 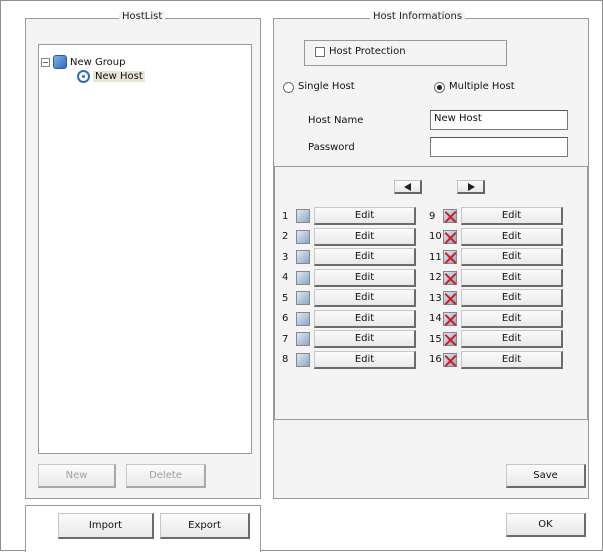 I want to click on host-slot: 3 Edit, so click(x=349, y=257).